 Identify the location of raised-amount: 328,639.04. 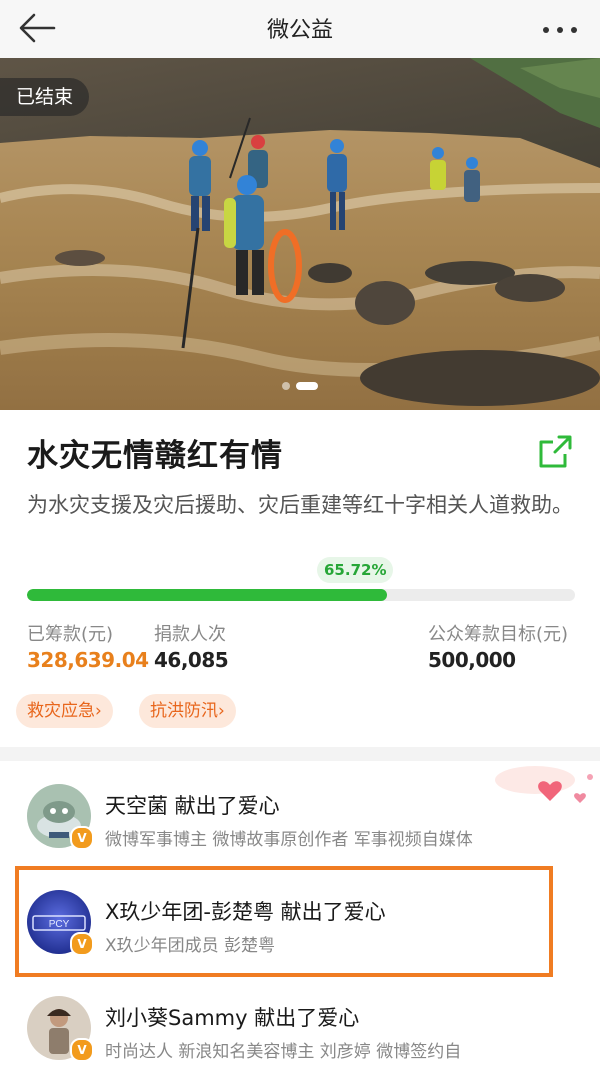
(88, 660).